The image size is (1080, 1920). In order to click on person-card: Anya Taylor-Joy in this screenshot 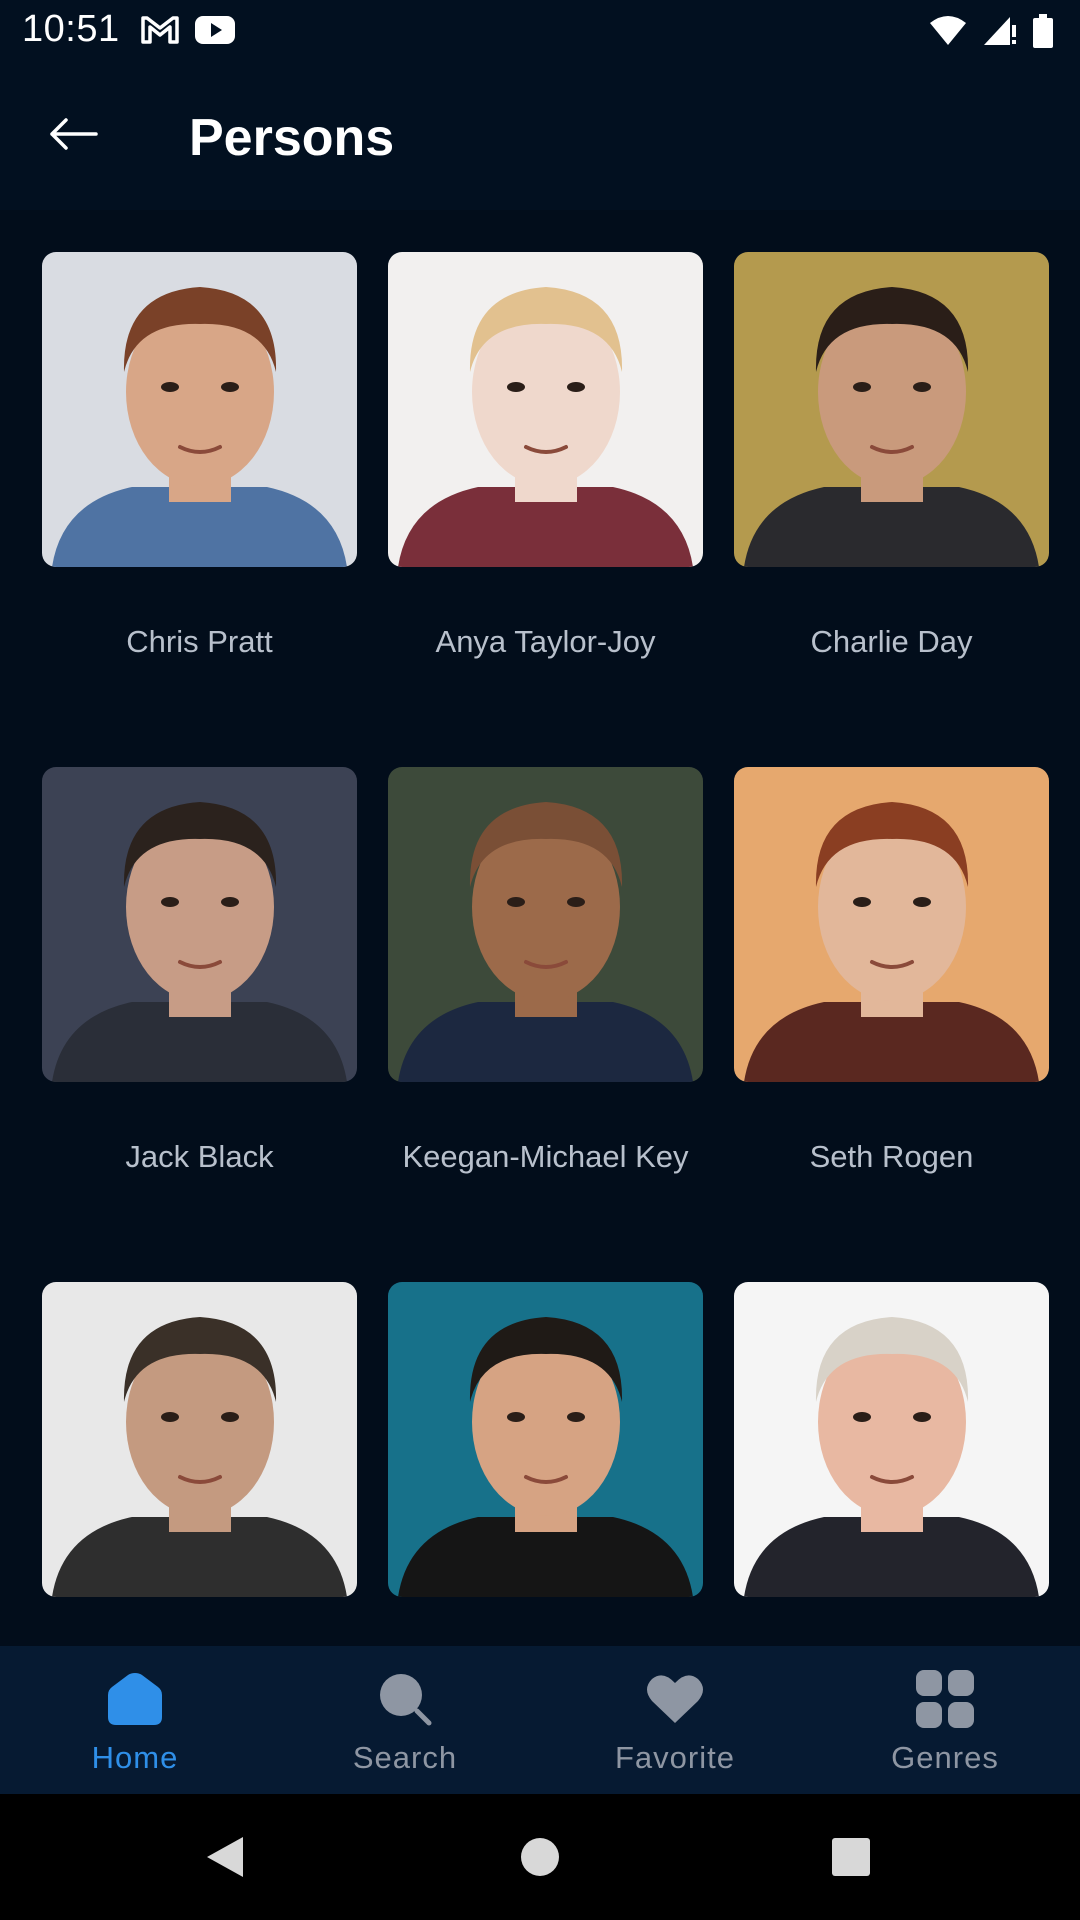, I will do `click(545, 455)`.